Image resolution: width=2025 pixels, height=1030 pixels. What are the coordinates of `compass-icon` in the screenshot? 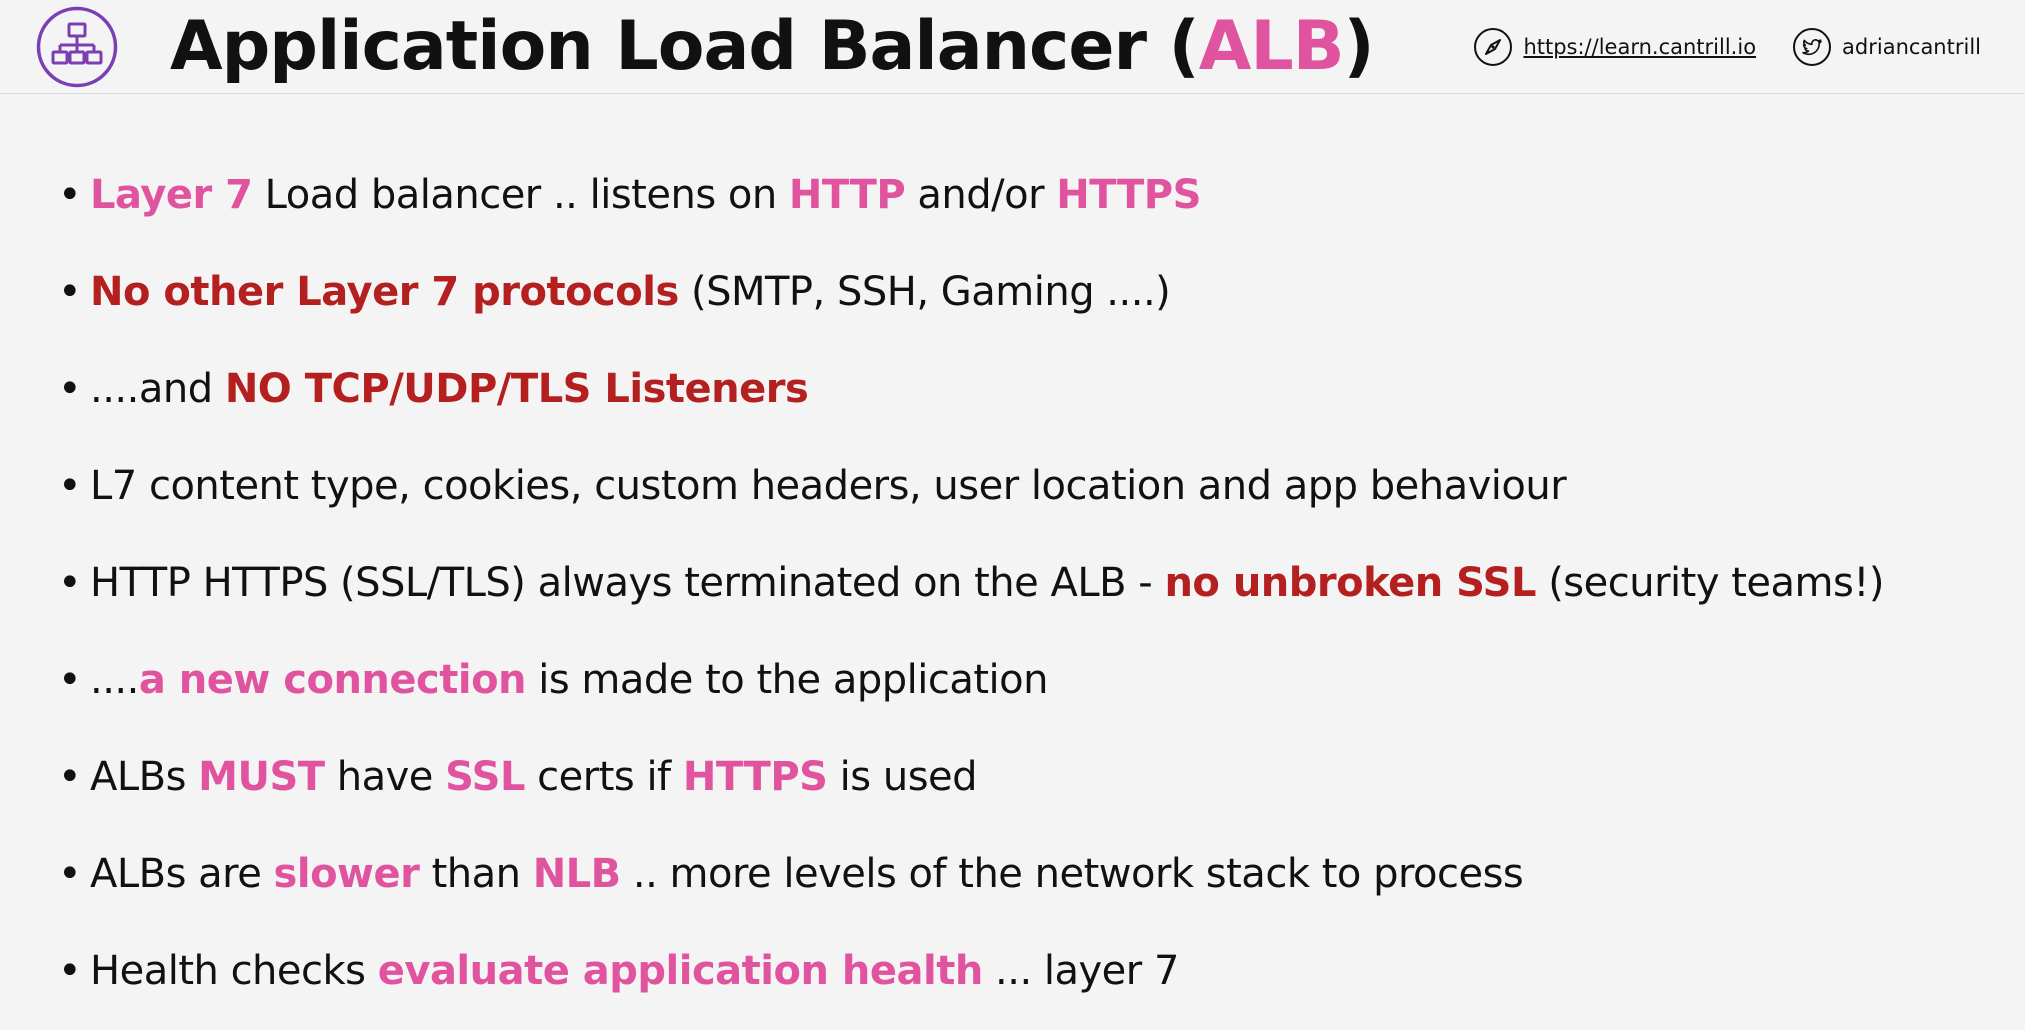 It's located at (1493, 47).